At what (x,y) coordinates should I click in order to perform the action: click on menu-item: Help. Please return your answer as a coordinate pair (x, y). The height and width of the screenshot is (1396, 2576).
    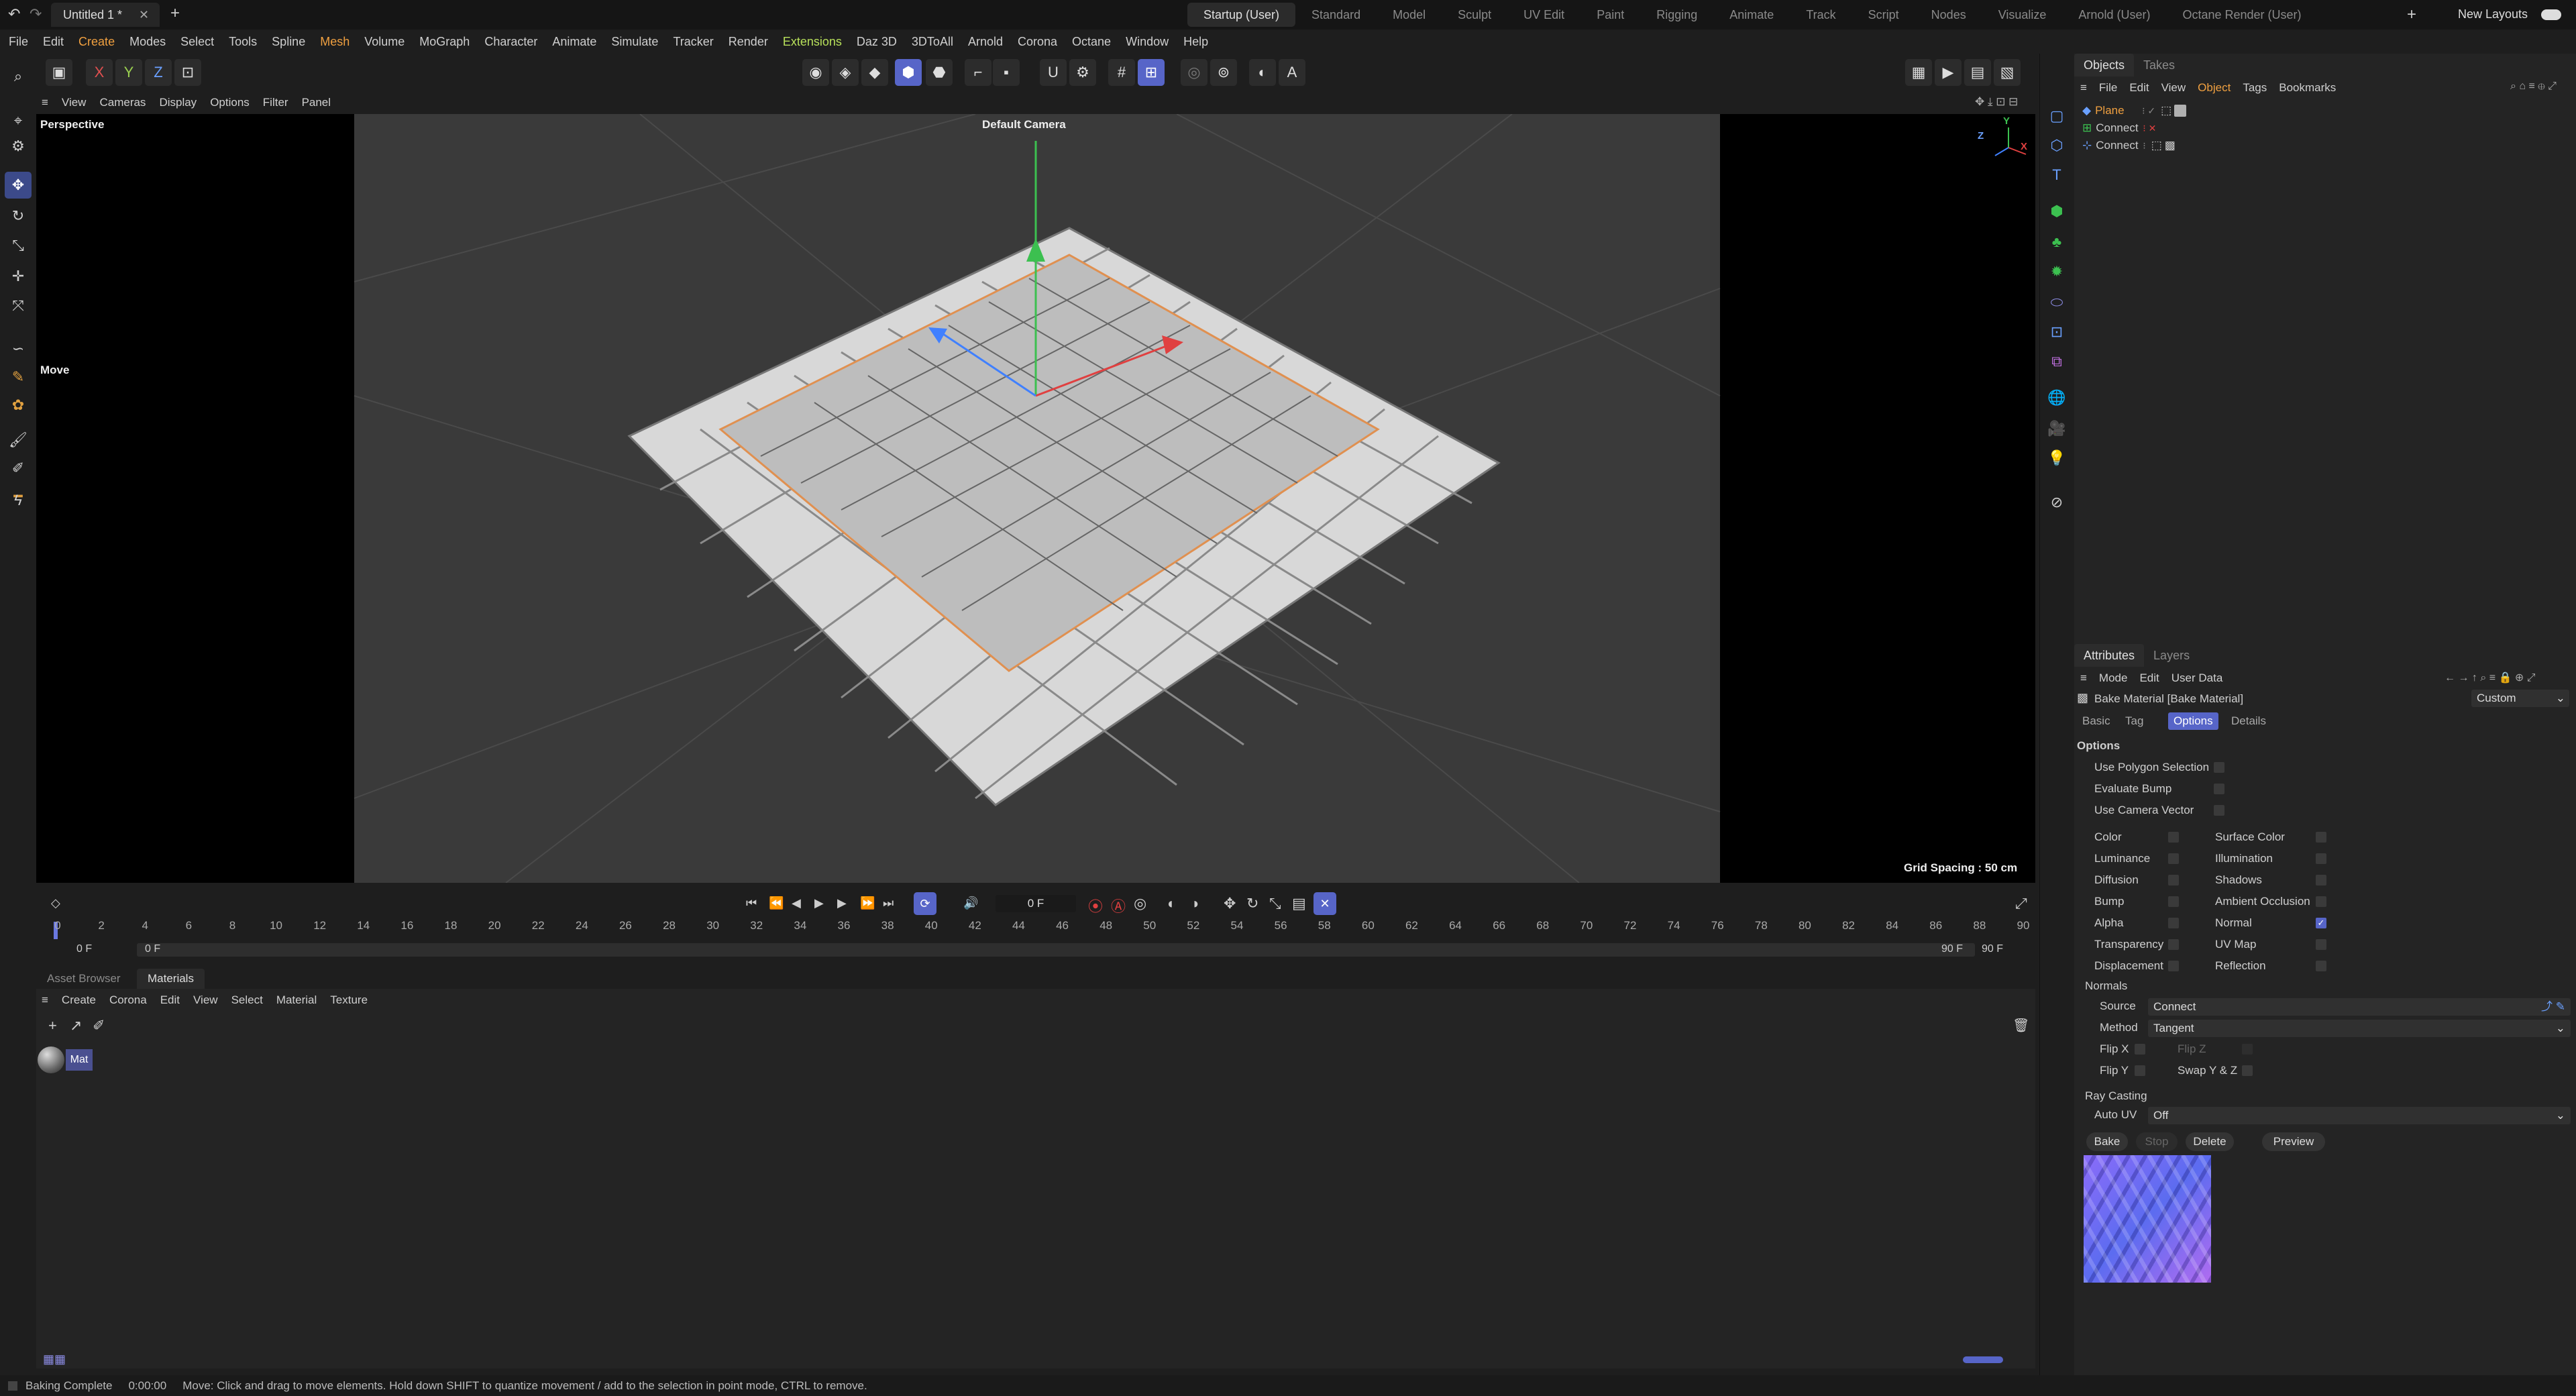
    Looking at the image, I should click on (1196, 42).